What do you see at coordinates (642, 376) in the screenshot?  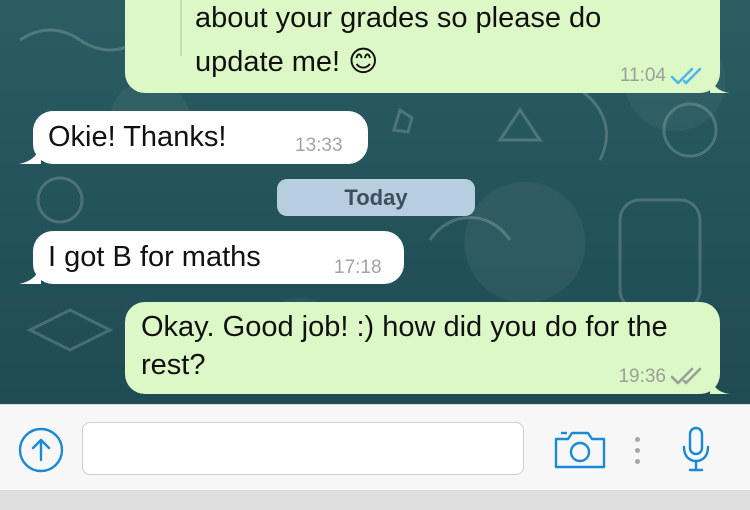 I see `message-time: 19:36` at bounding box center [642, 376].